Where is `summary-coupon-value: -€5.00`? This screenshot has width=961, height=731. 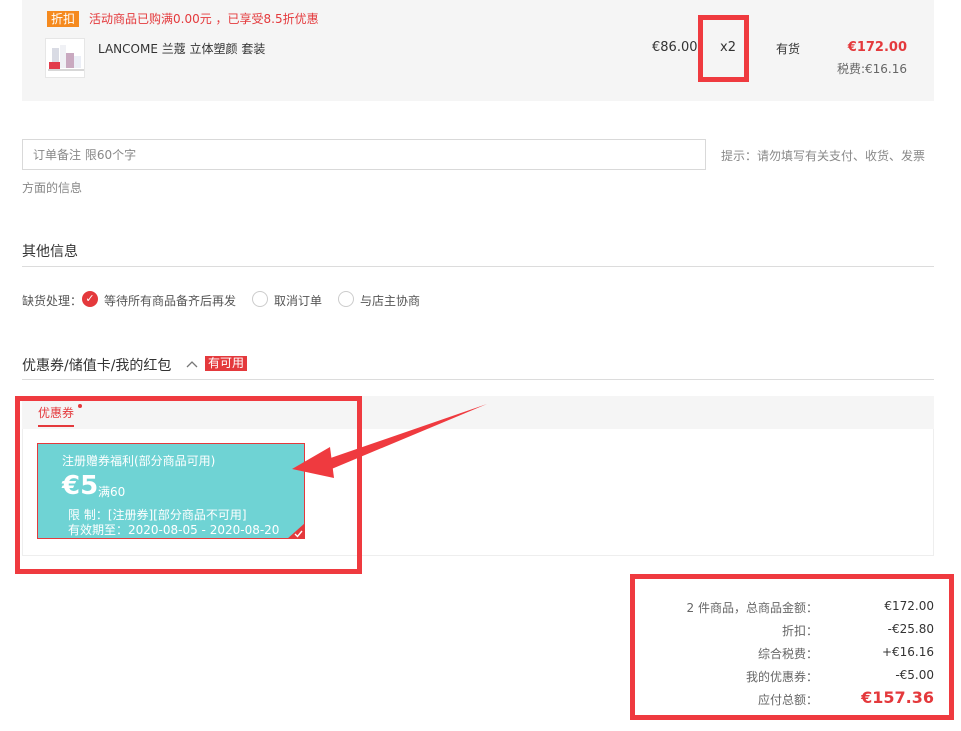 summary-coupon-value: -€5.00 is located at coordinates (914, 675).